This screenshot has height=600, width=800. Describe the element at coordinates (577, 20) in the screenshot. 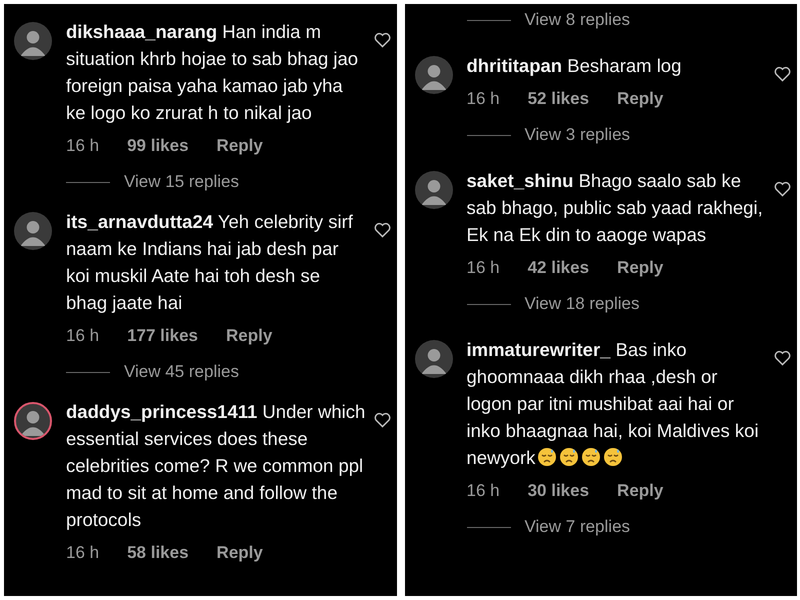

I see `view-replies-link: View 8 replies` at that location.